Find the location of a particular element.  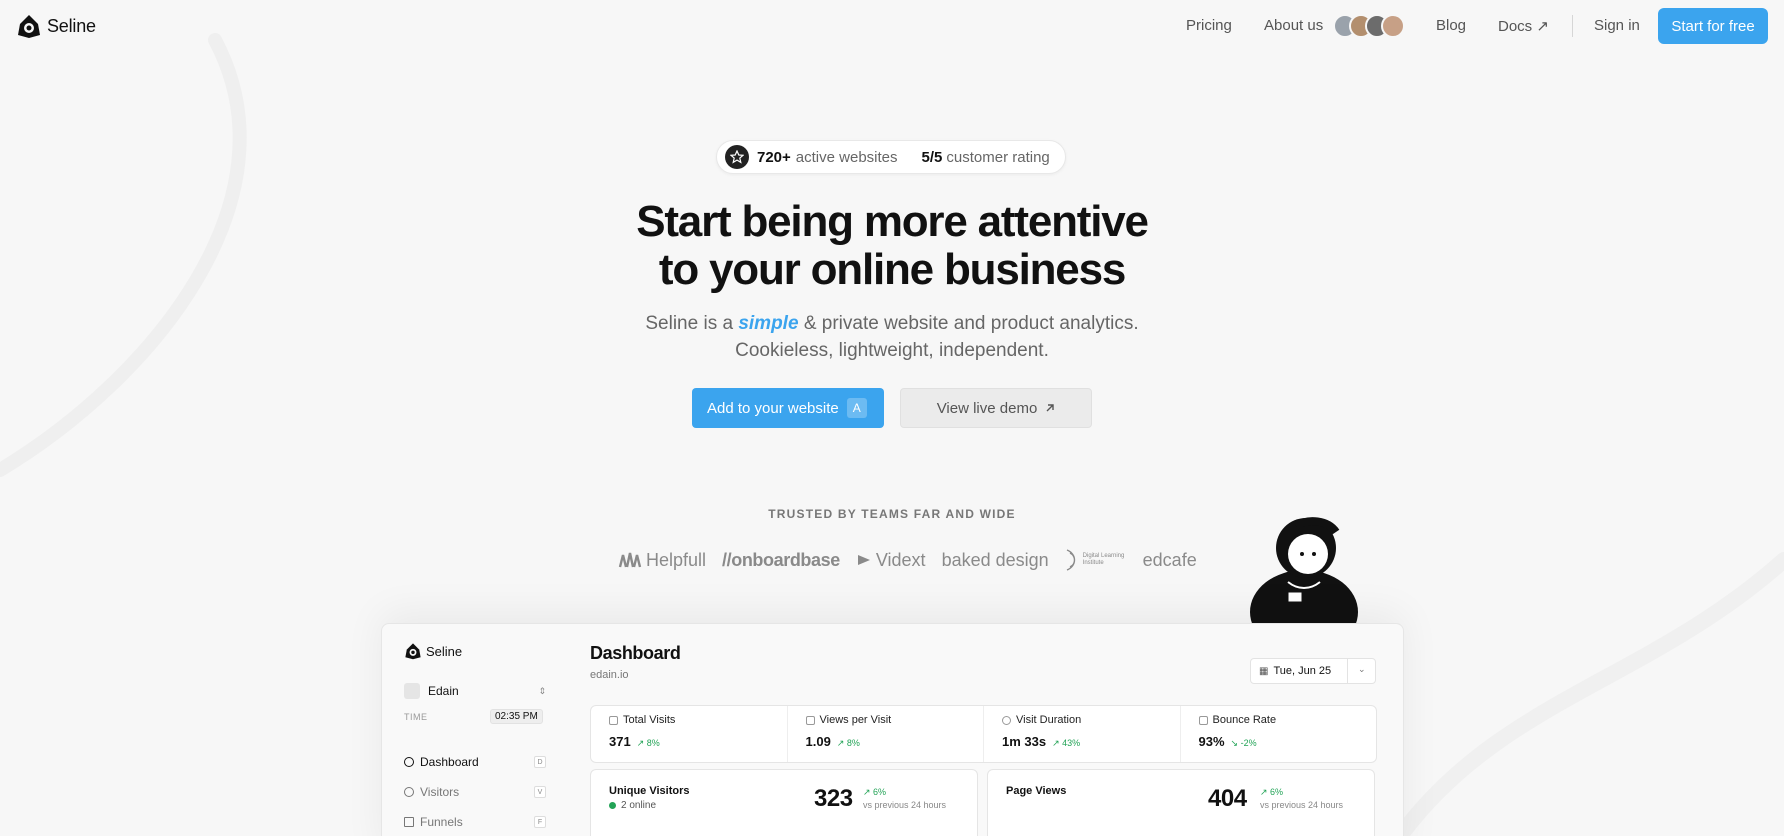

metric-total-visits: Total Visits 371 ↗ 8% is located at coordinates (689, 734).